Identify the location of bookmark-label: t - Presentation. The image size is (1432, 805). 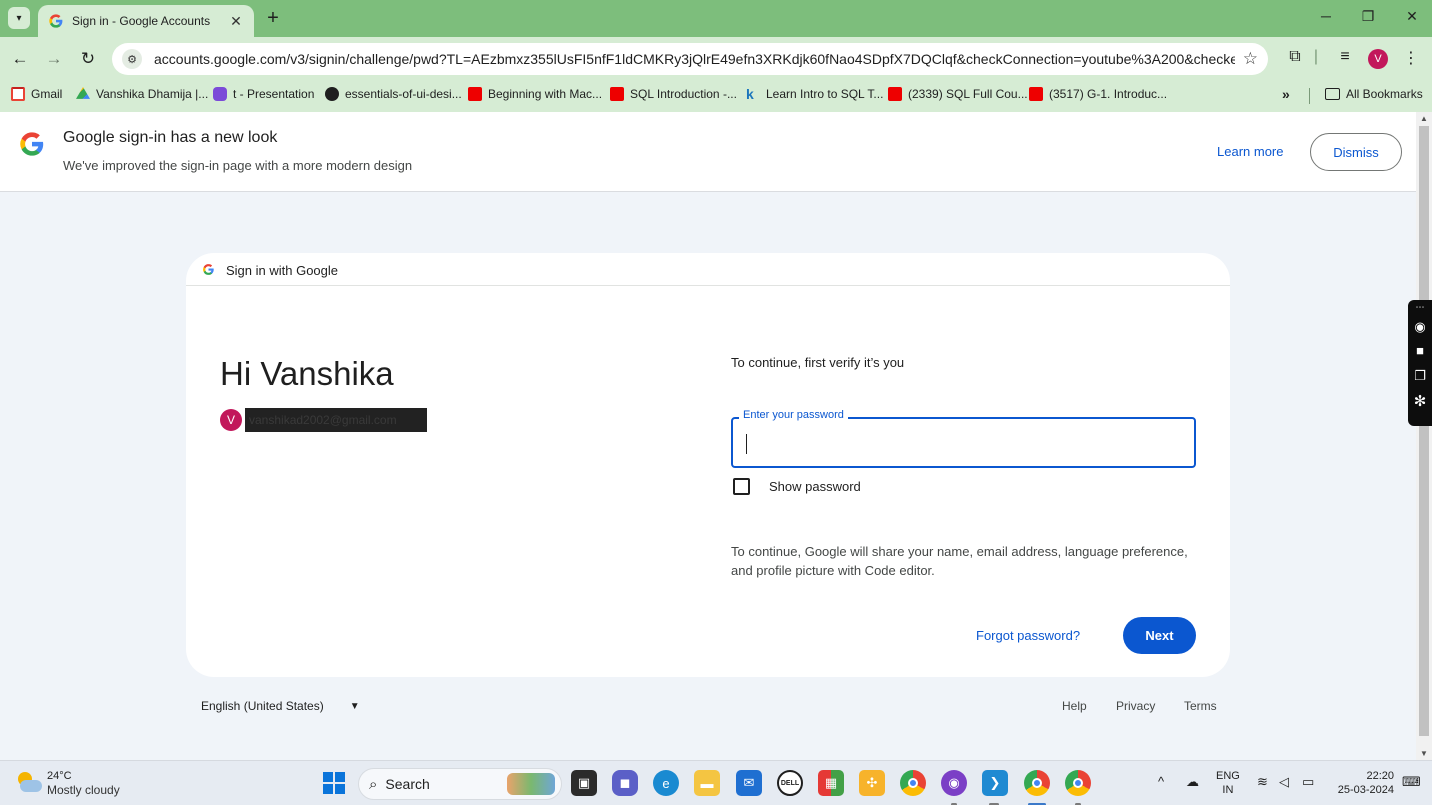
(274, 94).